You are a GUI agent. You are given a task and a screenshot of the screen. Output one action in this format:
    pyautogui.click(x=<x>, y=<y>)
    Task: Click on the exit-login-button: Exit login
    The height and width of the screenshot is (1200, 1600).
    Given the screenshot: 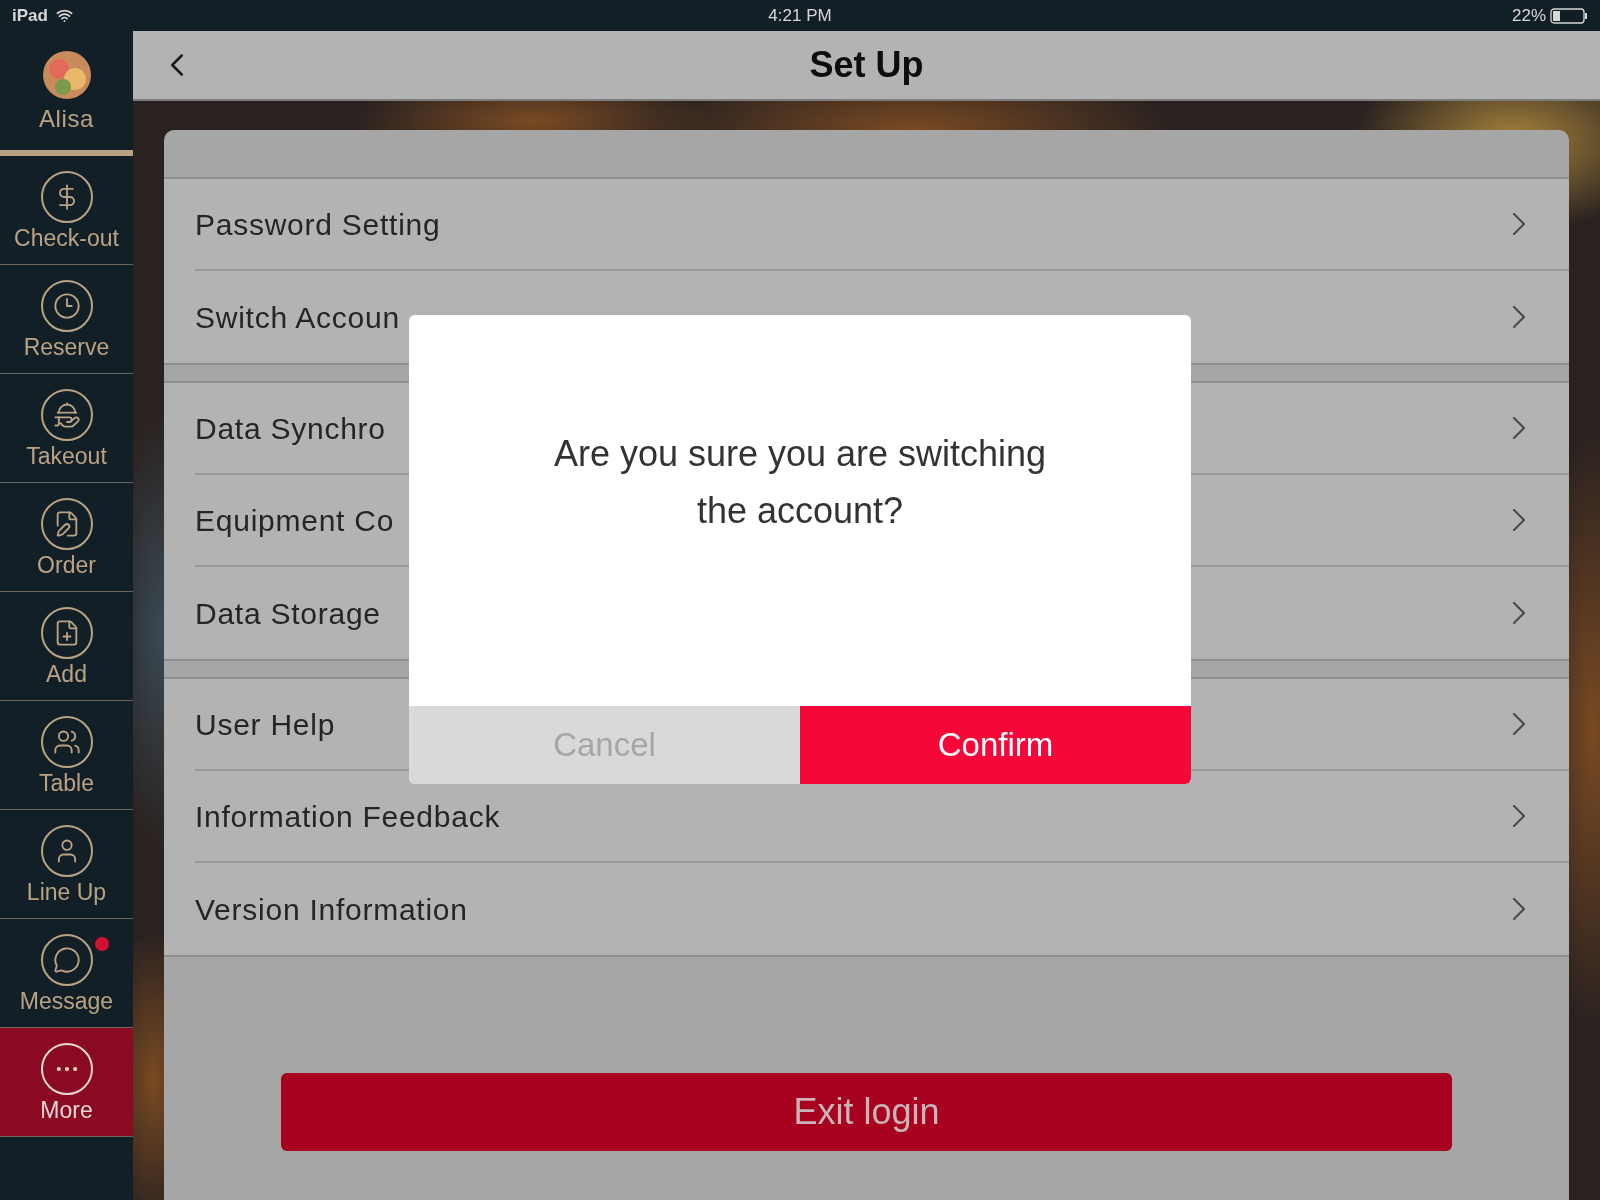 What is the action you would take?
    pyautogui.click(x=866, y=1112)
    